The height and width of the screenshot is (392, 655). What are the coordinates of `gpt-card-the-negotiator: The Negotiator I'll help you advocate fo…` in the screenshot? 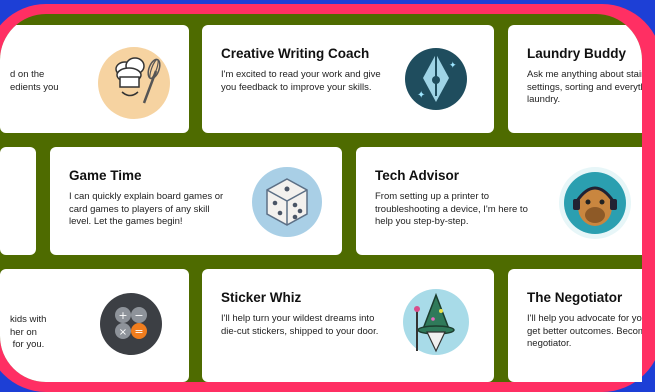 It's located at (575, 325).